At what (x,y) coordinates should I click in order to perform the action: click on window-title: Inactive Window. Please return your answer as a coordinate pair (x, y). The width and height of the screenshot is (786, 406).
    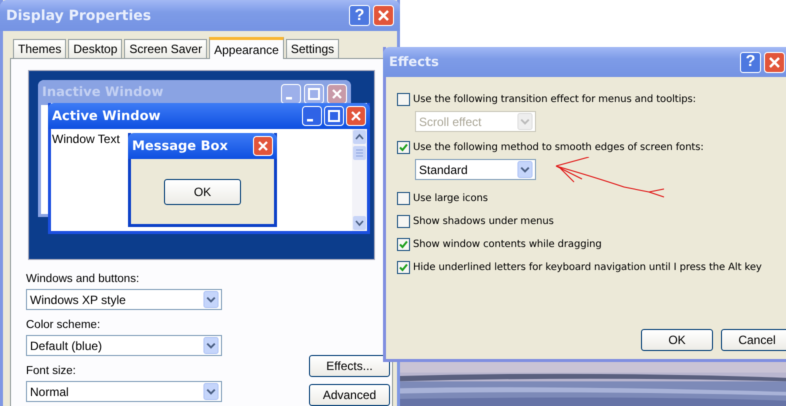
    Looking at the image, I should click on (103, 92).